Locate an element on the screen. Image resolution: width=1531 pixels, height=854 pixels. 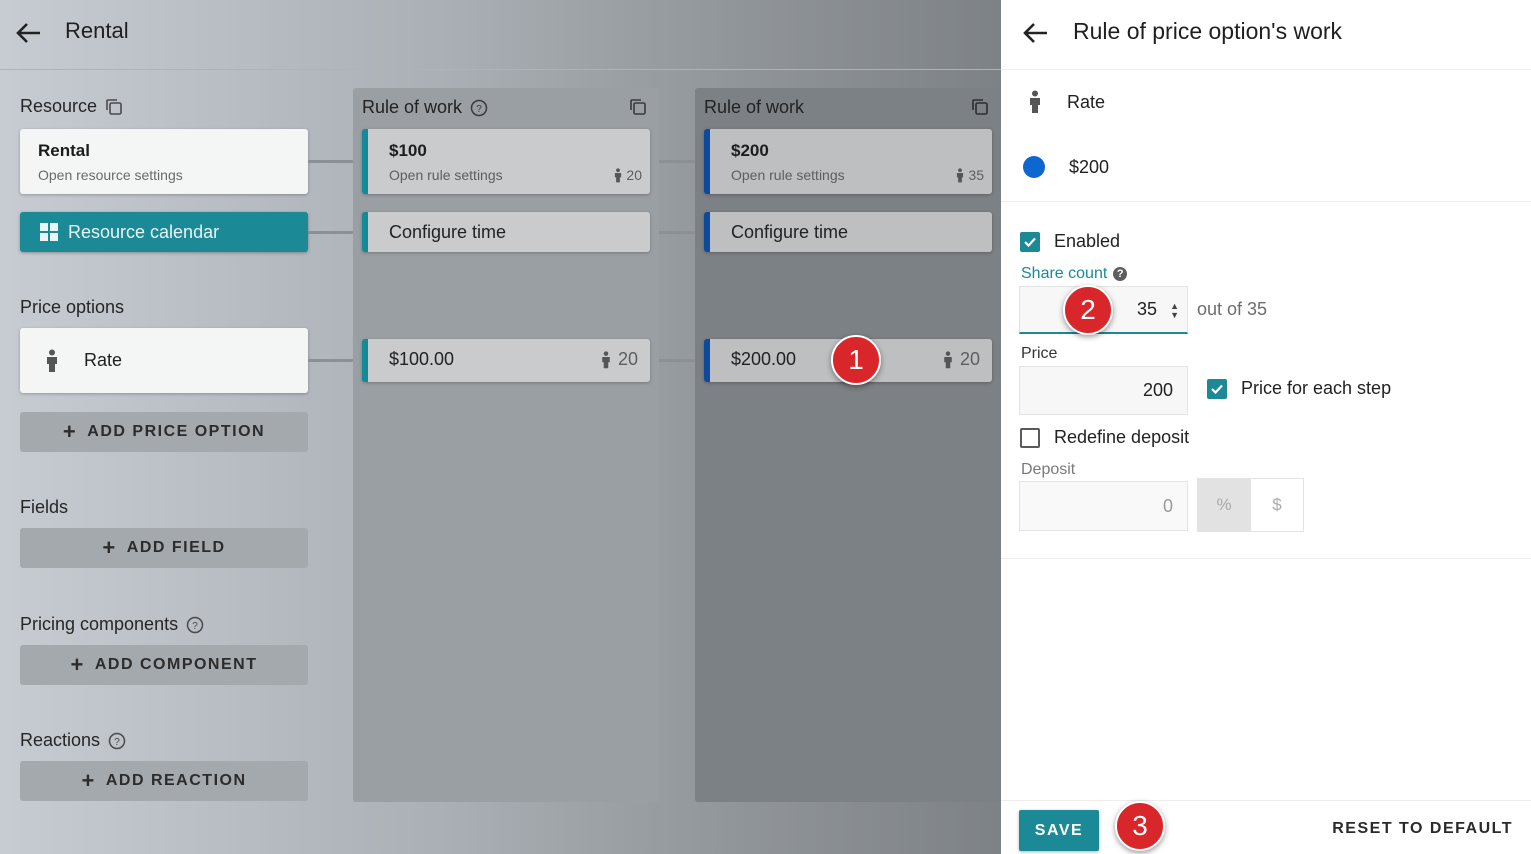
enabled-label: Enabled is located at coordinates (1087, 241).